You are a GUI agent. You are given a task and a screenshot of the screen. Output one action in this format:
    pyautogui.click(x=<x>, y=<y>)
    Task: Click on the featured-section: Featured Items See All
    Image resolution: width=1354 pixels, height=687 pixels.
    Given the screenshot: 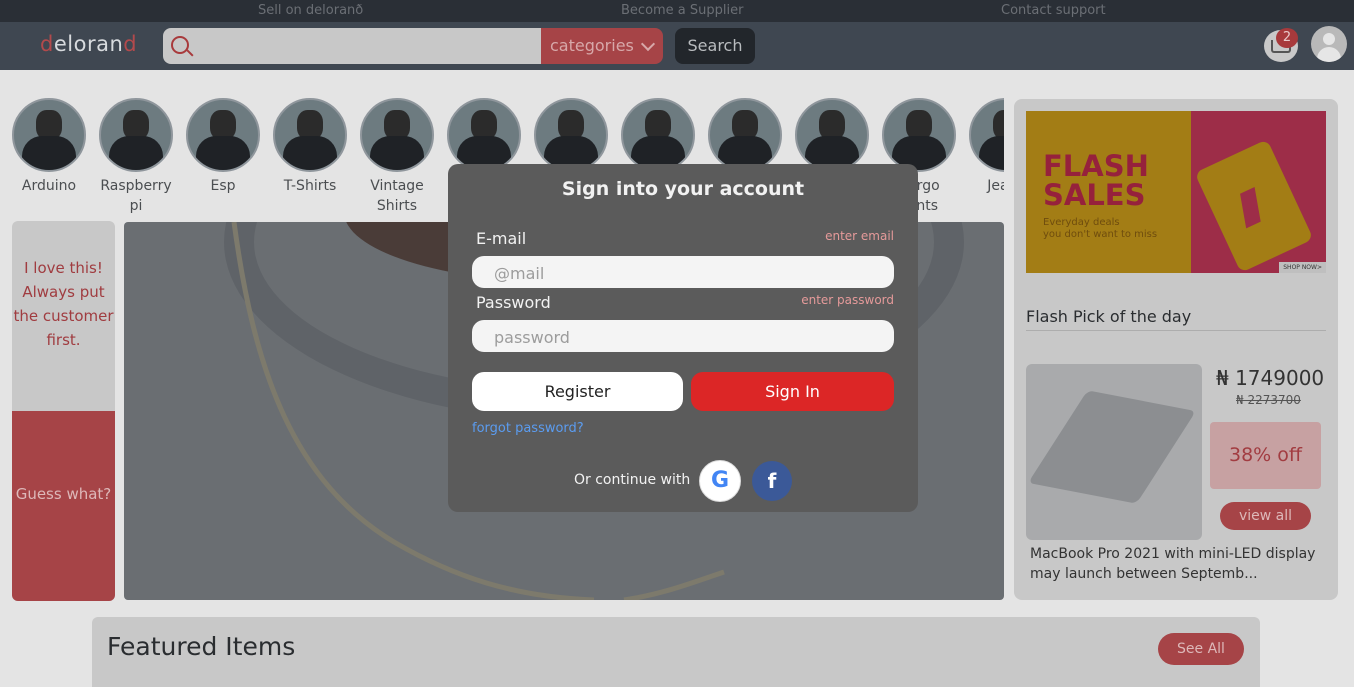 What is the action you would take?
    pyautogui.click(x=676, y=652)
    